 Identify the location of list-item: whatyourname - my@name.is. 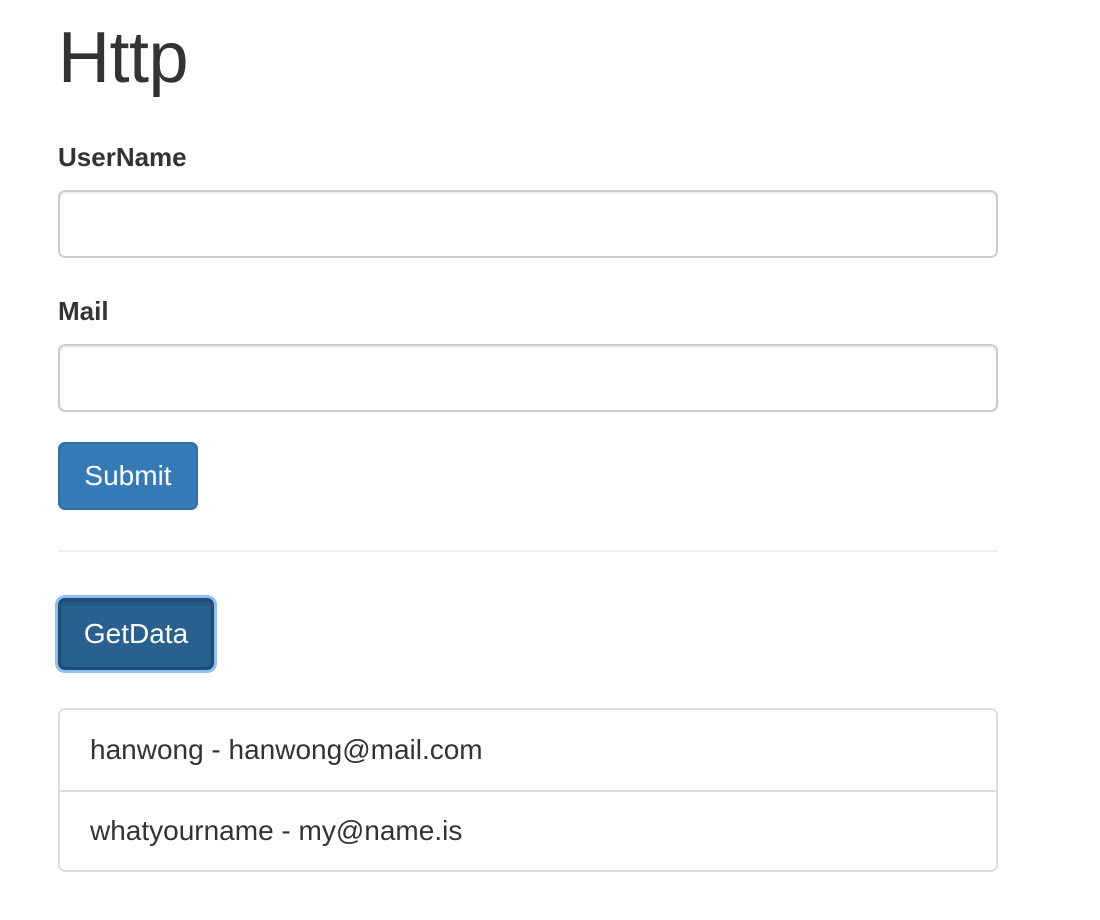
(528, 830).